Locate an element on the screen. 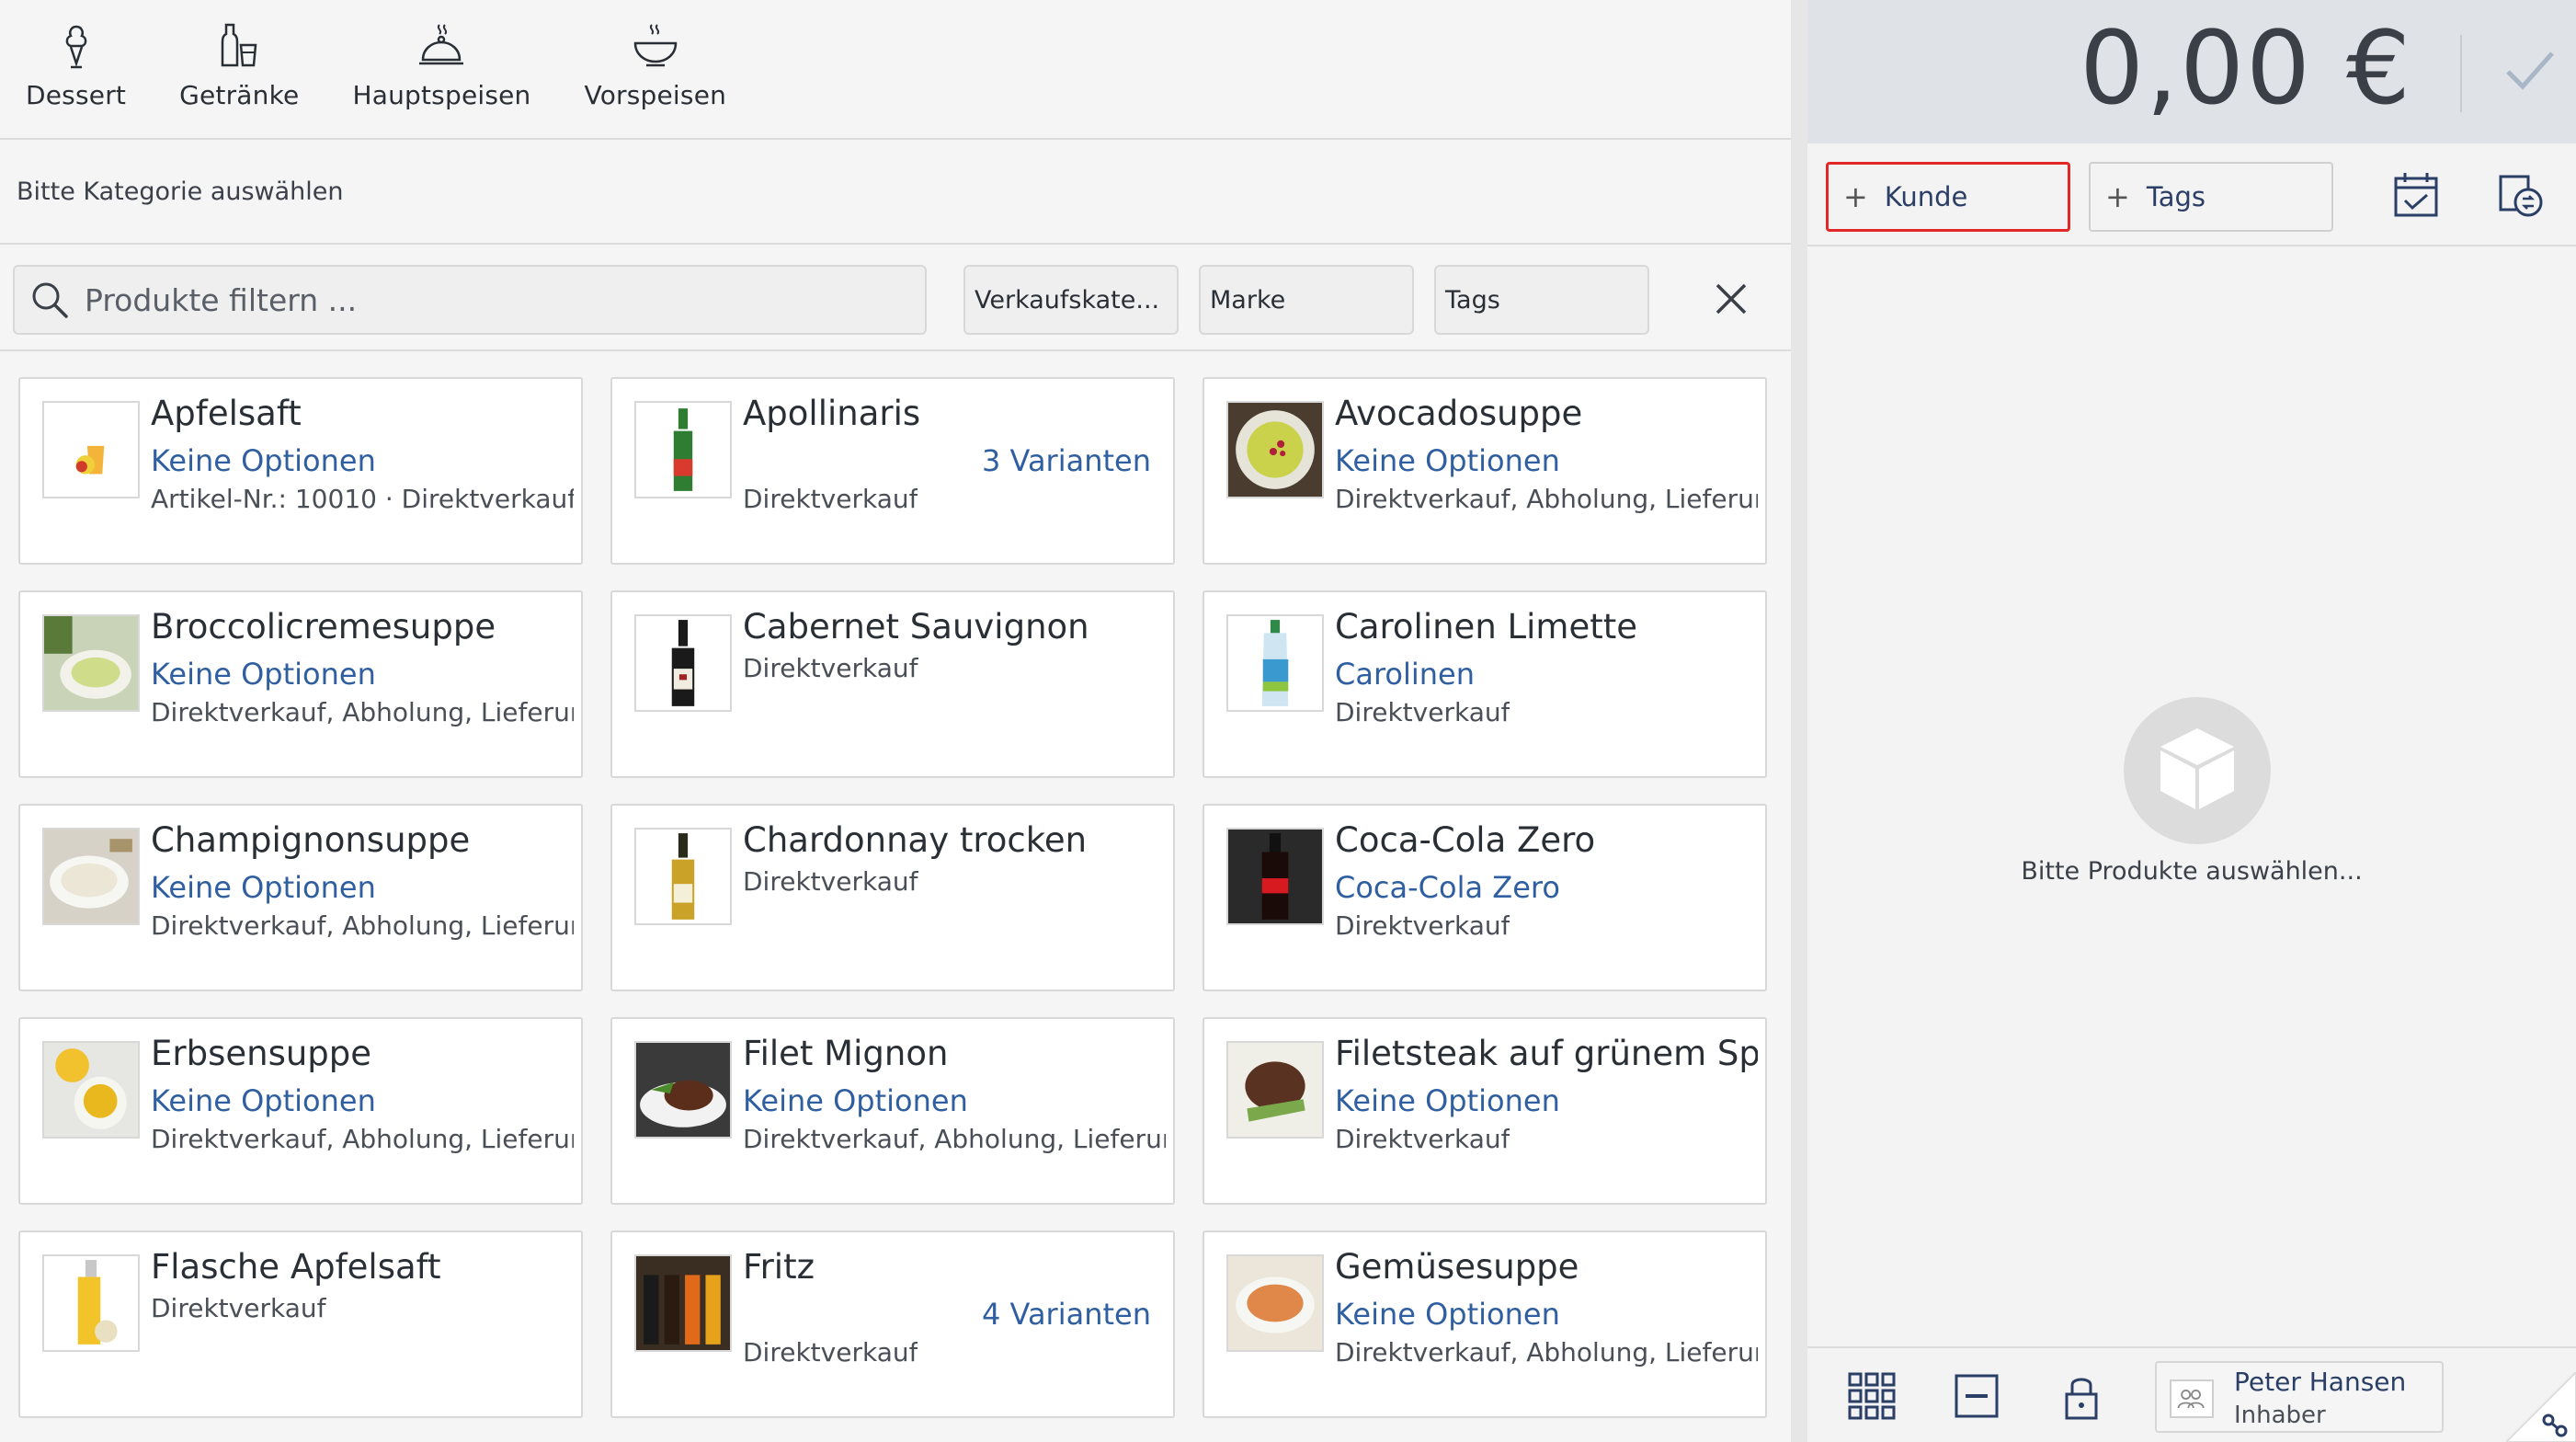  product-name: Coca-Cola Zero is located at coordinates (1465, 840).